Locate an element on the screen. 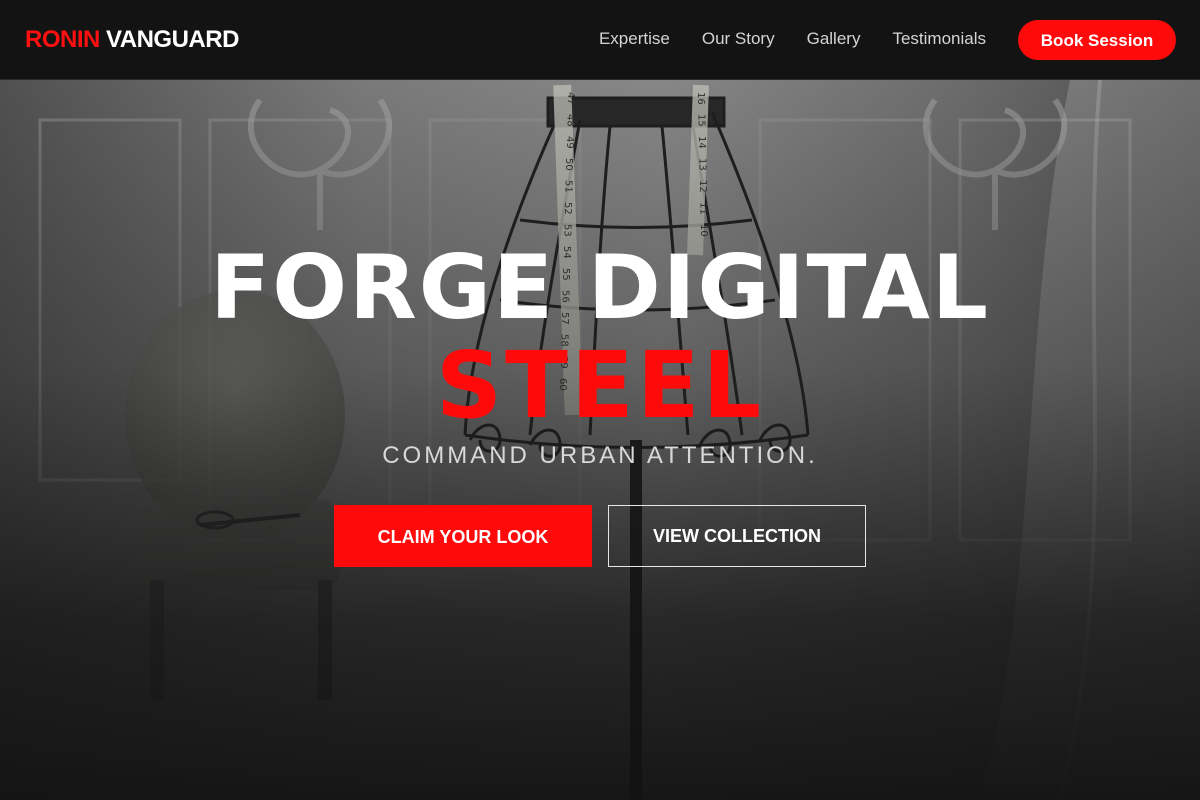 Image resolution: width=1200 pixels, height=800 pixels. claim-your-look-button: CLAIM YOUR LOOK is located at coordinates (463, 536).